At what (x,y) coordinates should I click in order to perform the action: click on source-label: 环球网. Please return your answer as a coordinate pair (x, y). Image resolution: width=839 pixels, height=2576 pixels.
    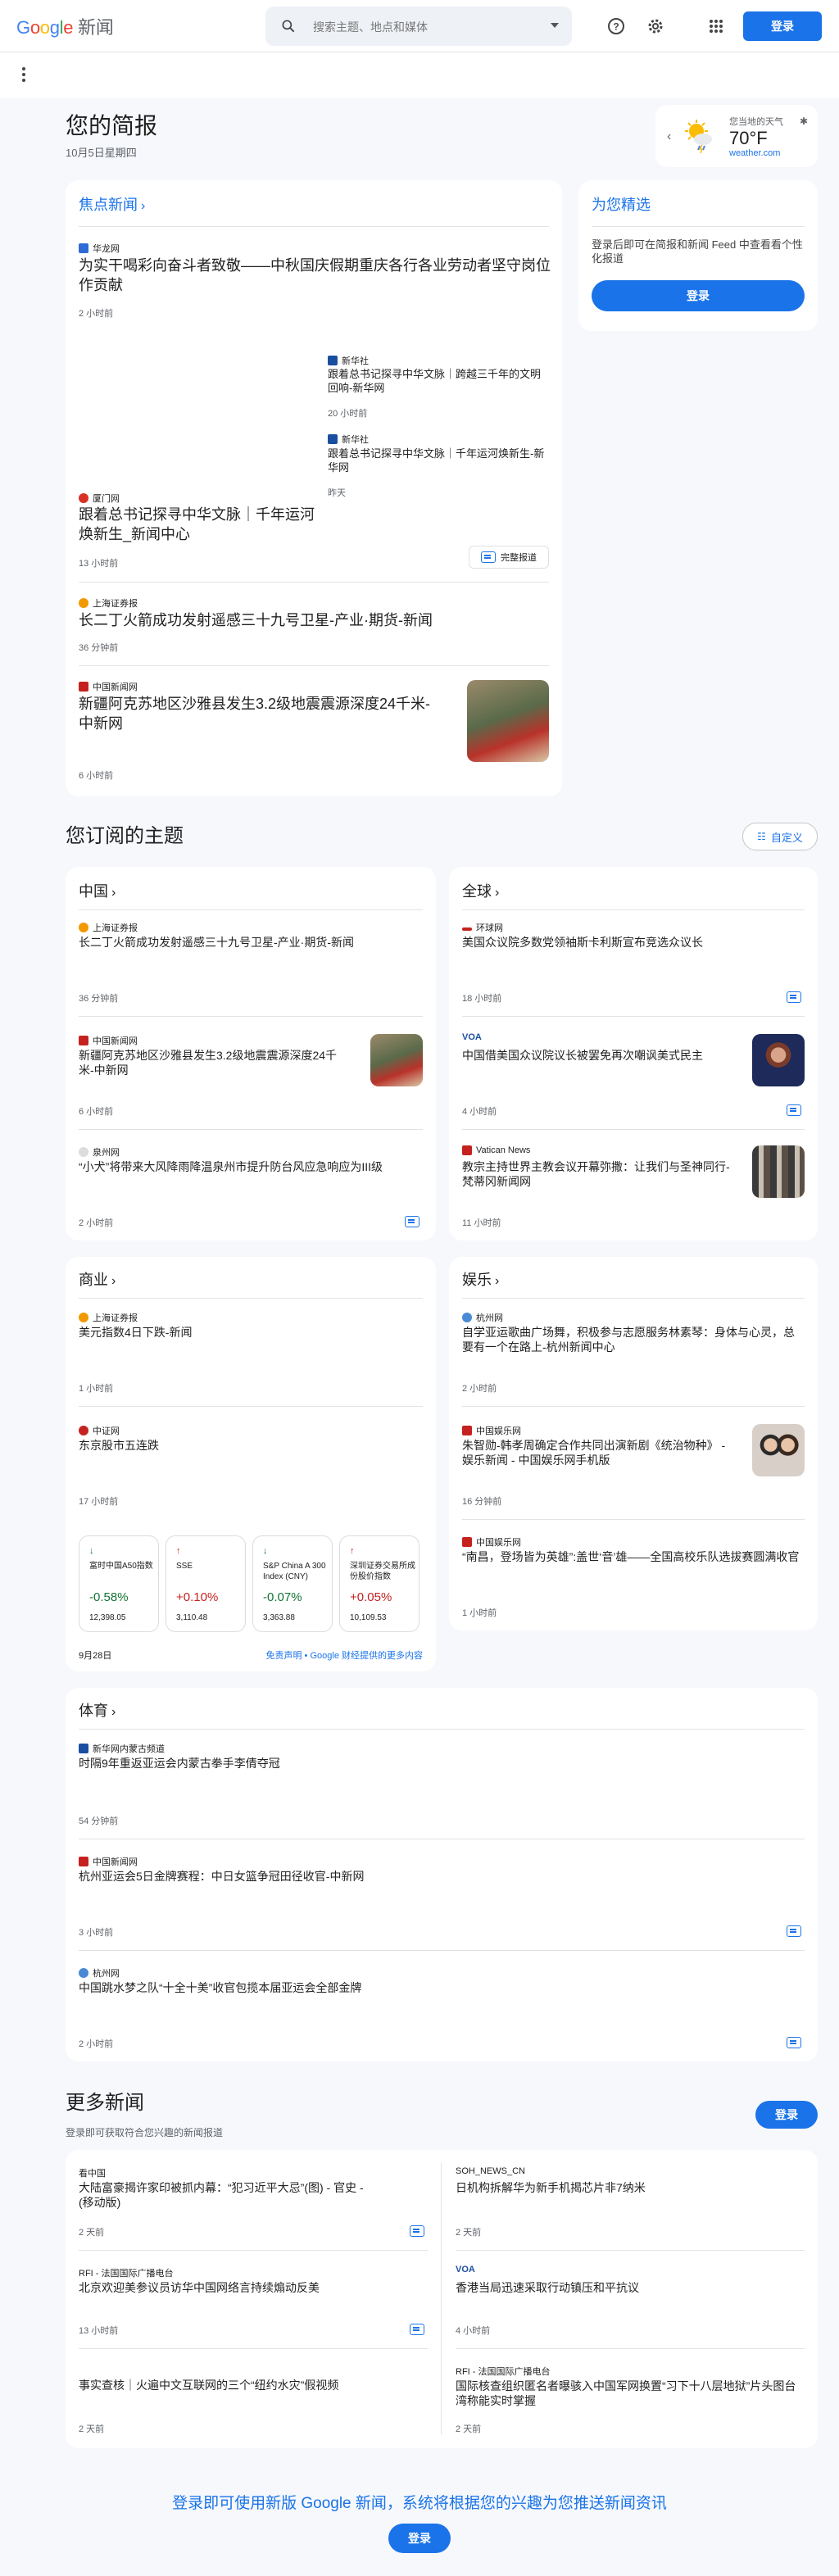
    Looking at the image, I should click on (482, 928).